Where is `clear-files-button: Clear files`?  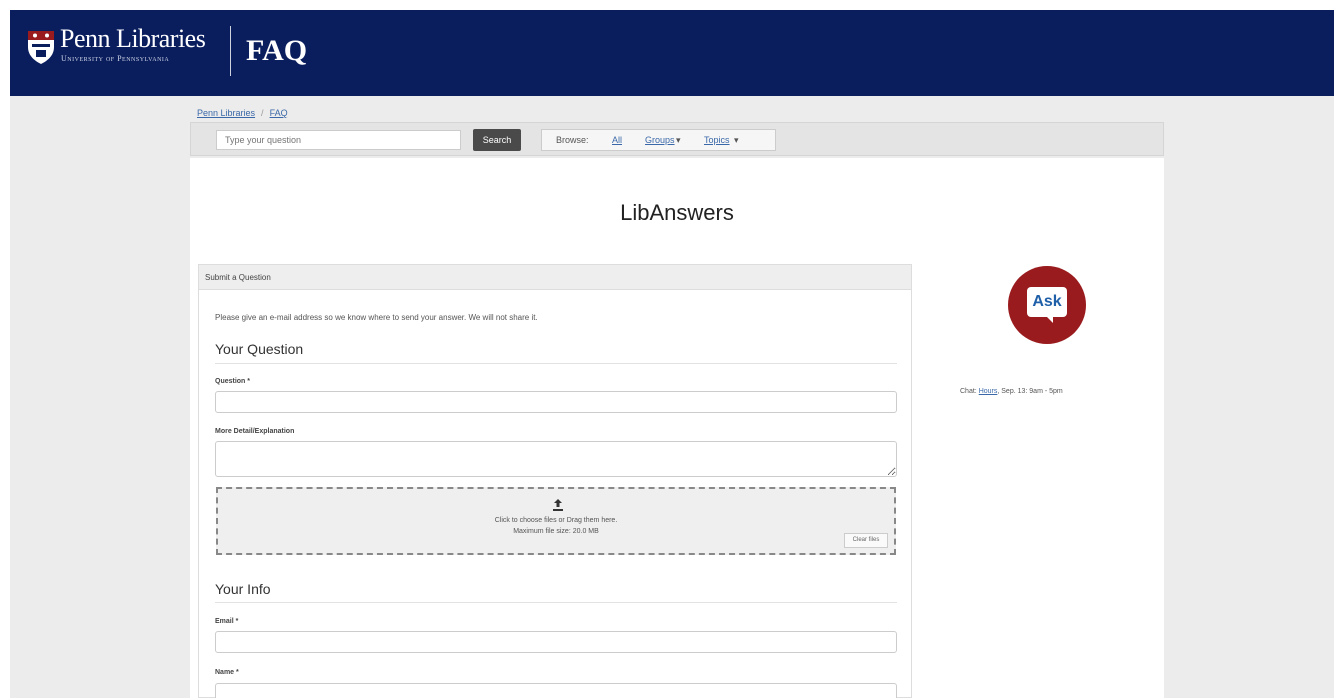
clear-files-button: Clear files is located at coordinates (866, 540).